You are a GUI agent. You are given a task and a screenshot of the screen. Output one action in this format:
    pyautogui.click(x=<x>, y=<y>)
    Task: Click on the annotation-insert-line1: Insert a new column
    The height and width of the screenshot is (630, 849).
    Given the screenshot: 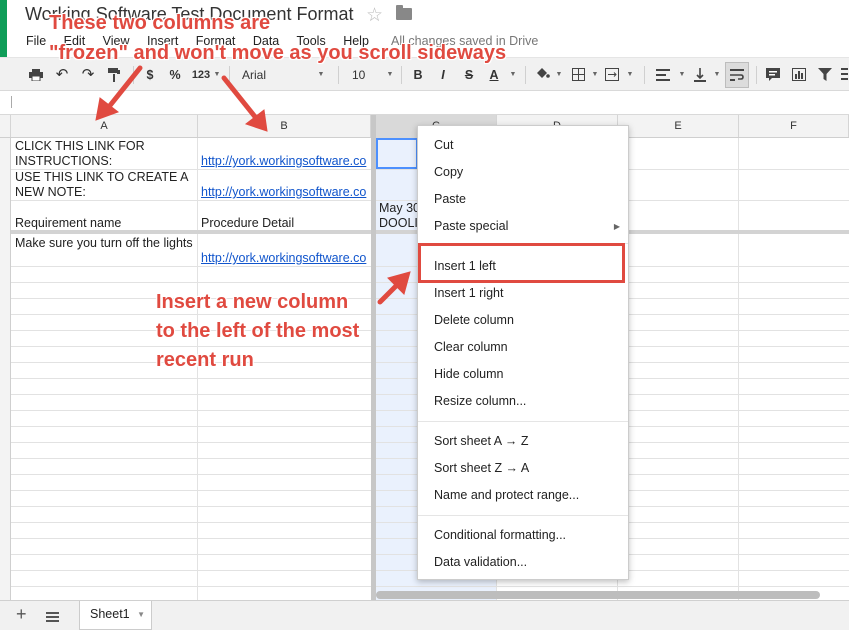 What is the action you would take?
    pyautogui.click(x=252, y=302)
    